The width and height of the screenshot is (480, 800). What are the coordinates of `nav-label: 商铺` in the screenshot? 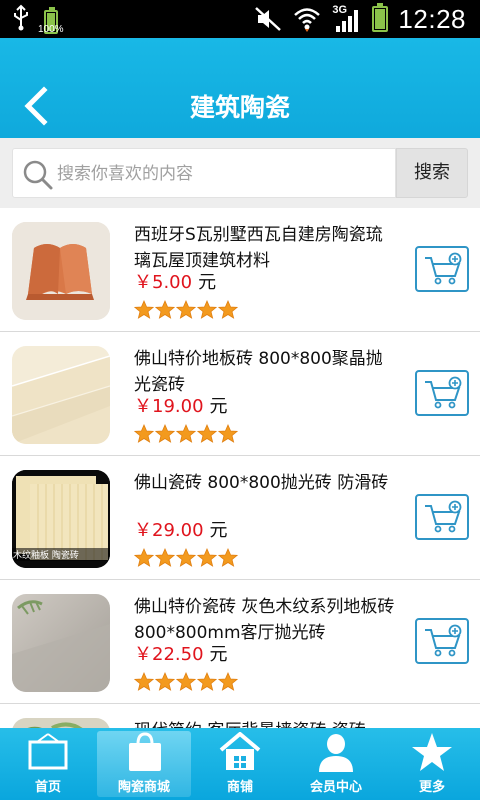 It's located at (239, 787).